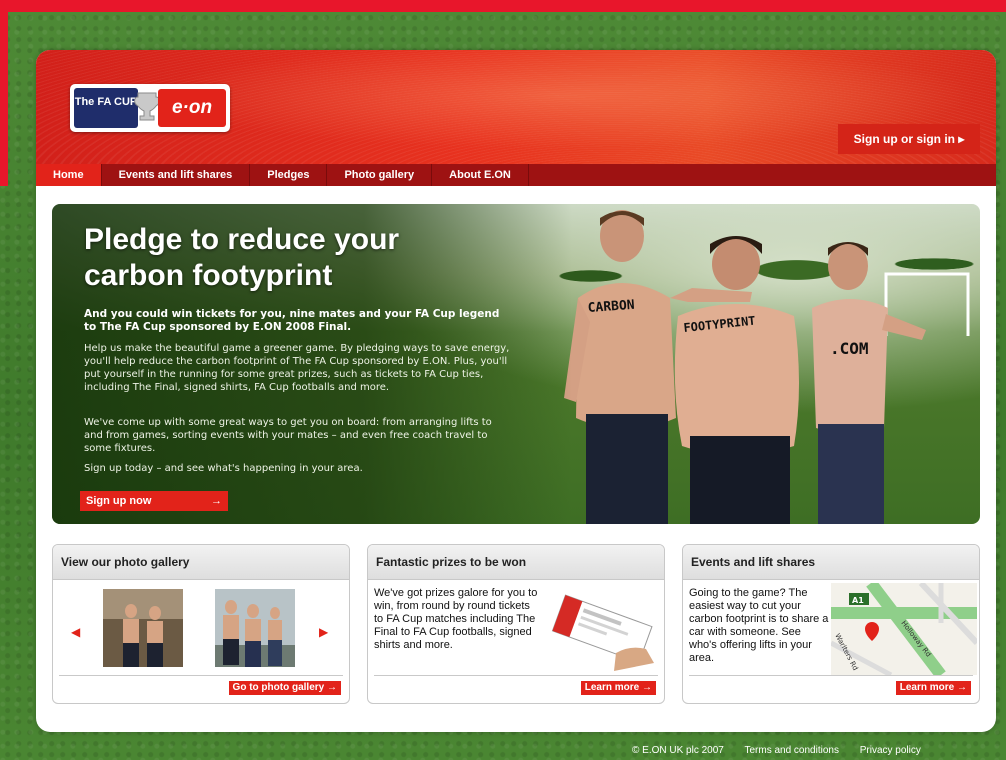 The width and height of the screenshot is (1006, 760). I want to click on nav-item-home: Home, so click(69, 175).